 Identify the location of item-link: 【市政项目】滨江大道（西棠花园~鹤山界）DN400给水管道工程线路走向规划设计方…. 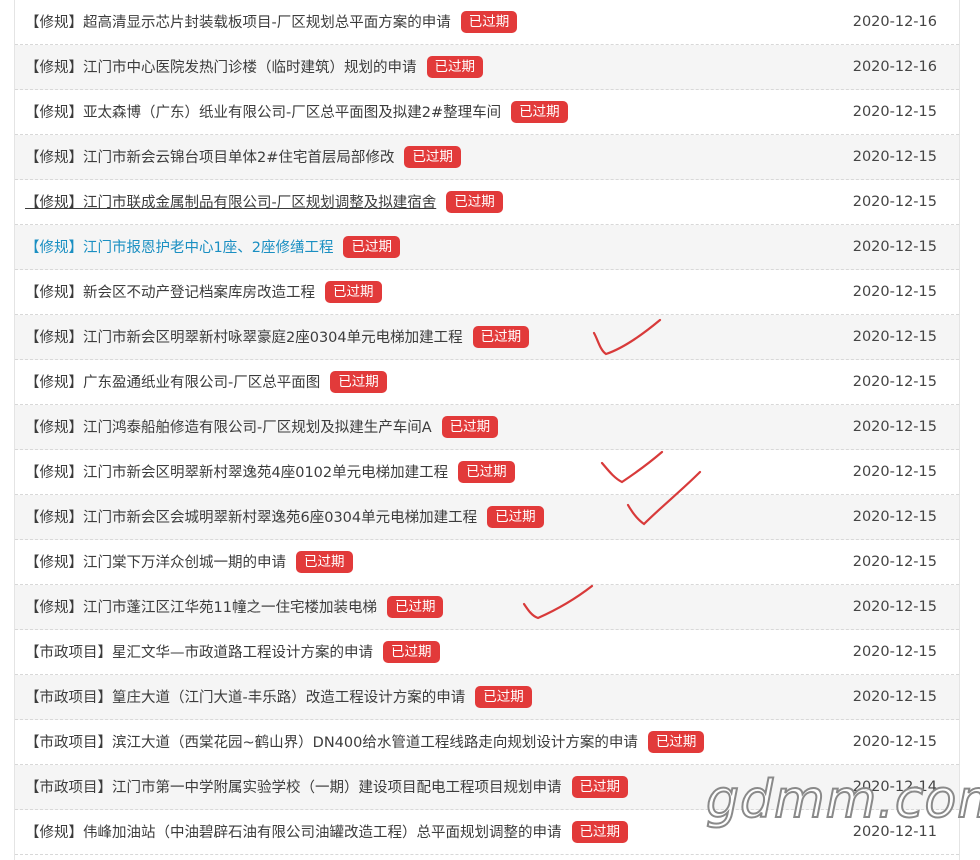
(365, 742).